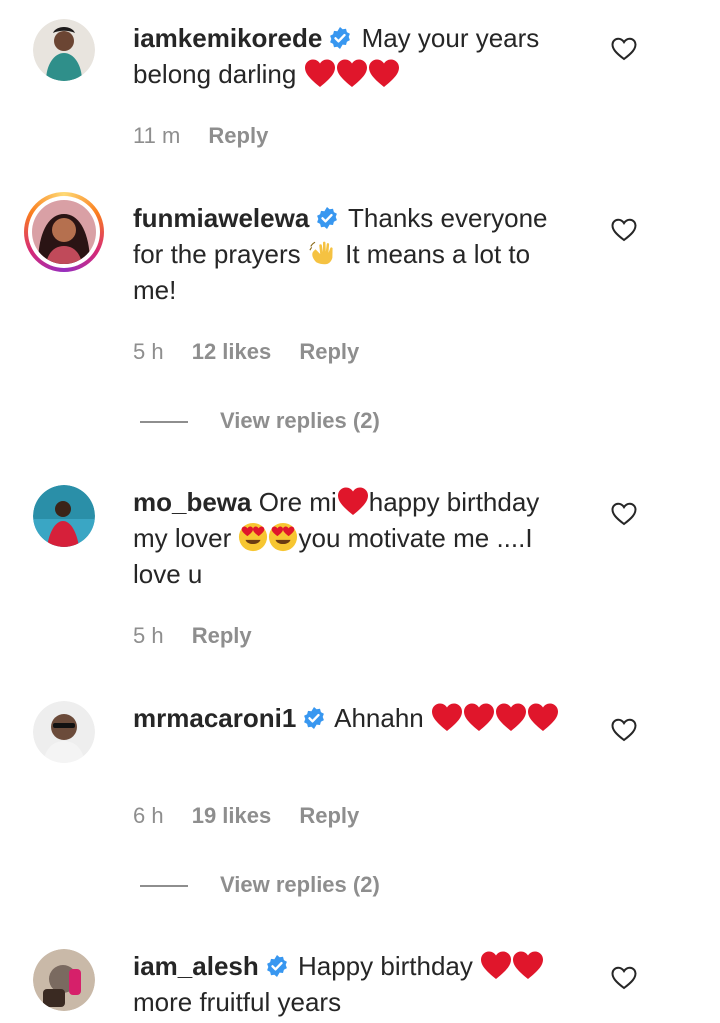 The width and height of the screenshot is (720, 1023). What do you see at coordinates (157, 135) in the screenshot?
I see `comment-time: 11 m` at bounding box center [157, 135].